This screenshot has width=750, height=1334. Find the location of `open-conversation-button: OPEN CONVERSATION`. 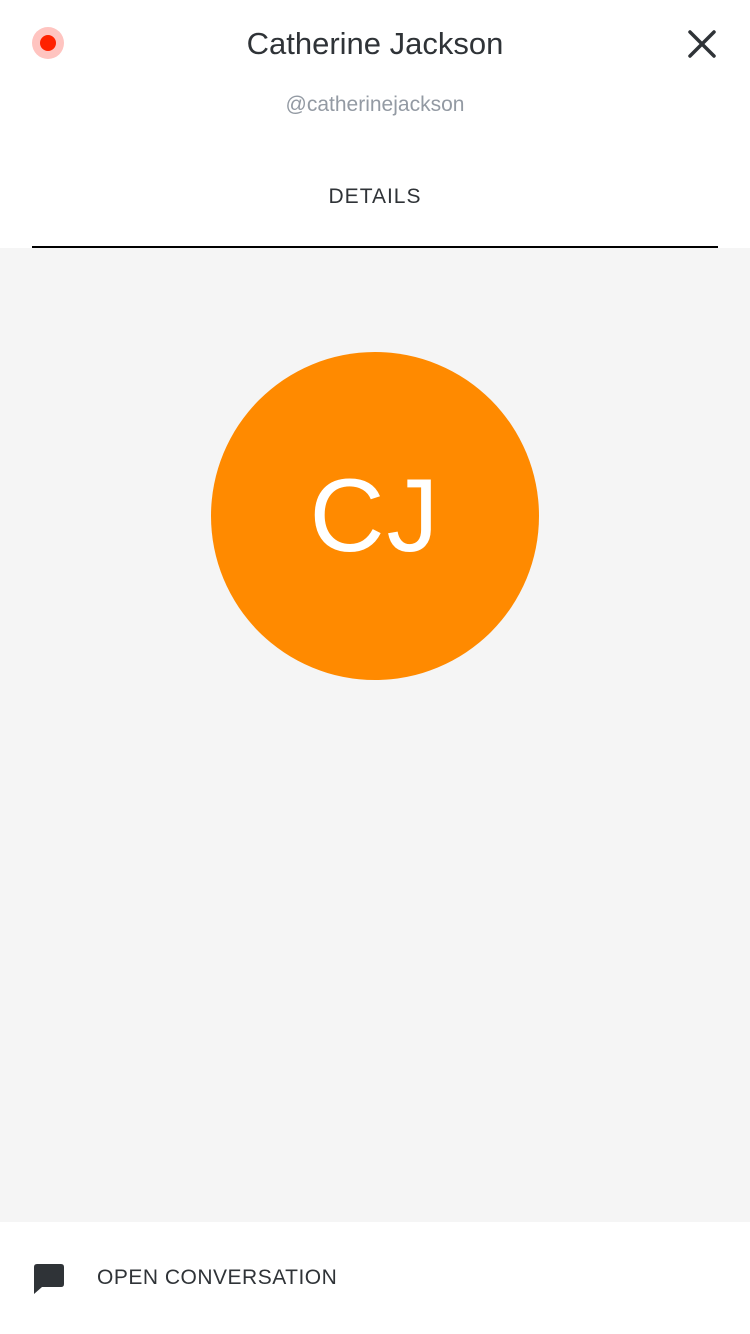

open-conversation-button: OPEN CONVERSATION is located at coordinates (375, 1278).